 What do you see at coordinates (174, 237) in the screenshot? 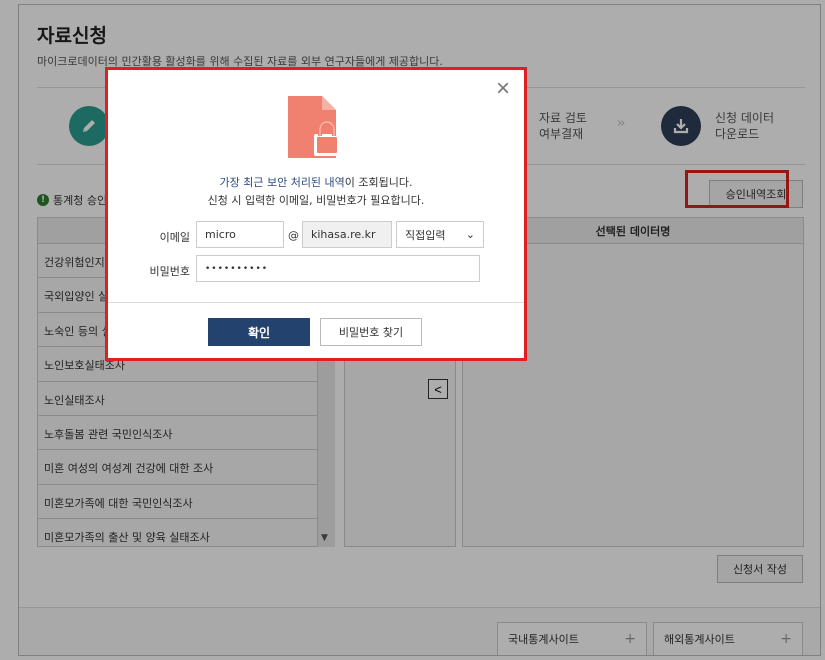
I see `email-label: 이메일` at bounding box center [174, 237].